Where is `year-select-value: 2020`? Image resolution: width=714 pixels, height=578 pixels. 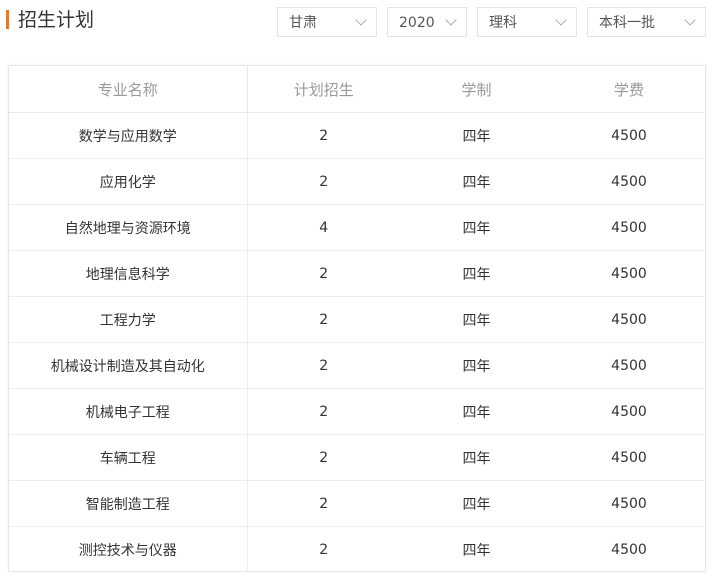 year-select-value: 2020 is located at coordinates (417, 23).